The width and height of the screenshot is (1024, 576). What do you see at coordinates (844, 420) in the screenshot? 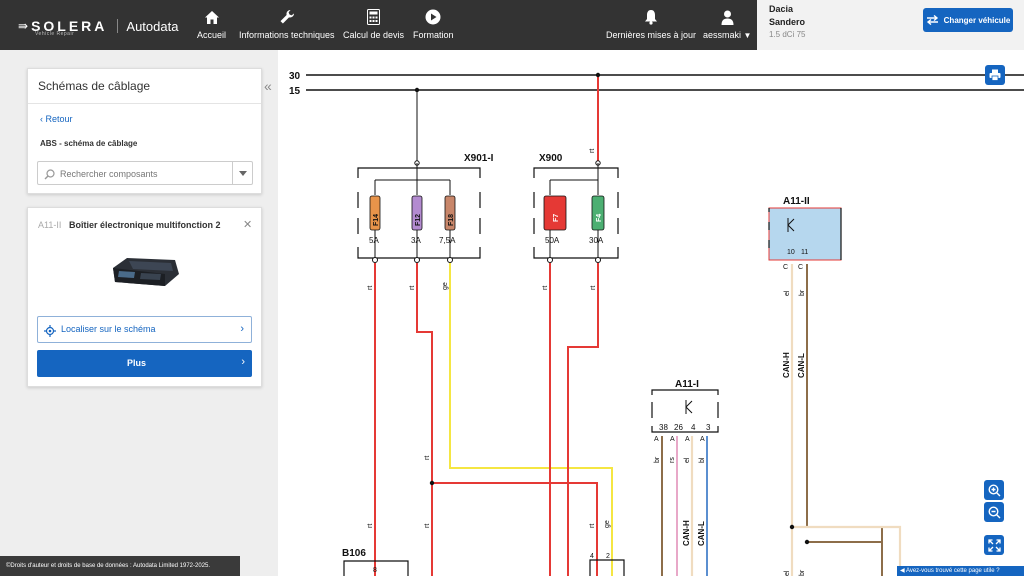
I see `wire-can-l-a11-ii` at bounding box center [844, 420].